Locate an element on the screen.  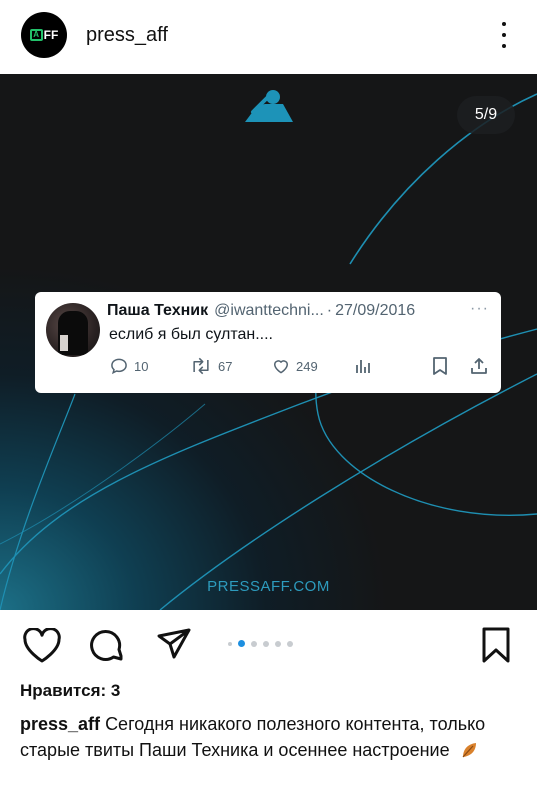
post-actions is located at coordinates (268, 644).